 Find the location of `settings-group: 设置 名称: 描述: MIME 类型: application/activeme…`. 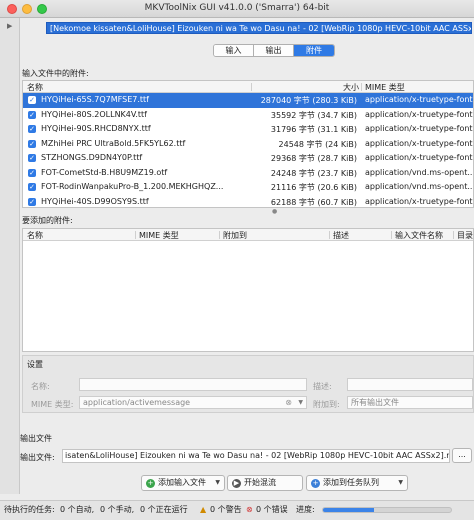

settings-group: 设置 名称: 描述: MIME 类型: application/activeme… is located at coordinates (248, 384).